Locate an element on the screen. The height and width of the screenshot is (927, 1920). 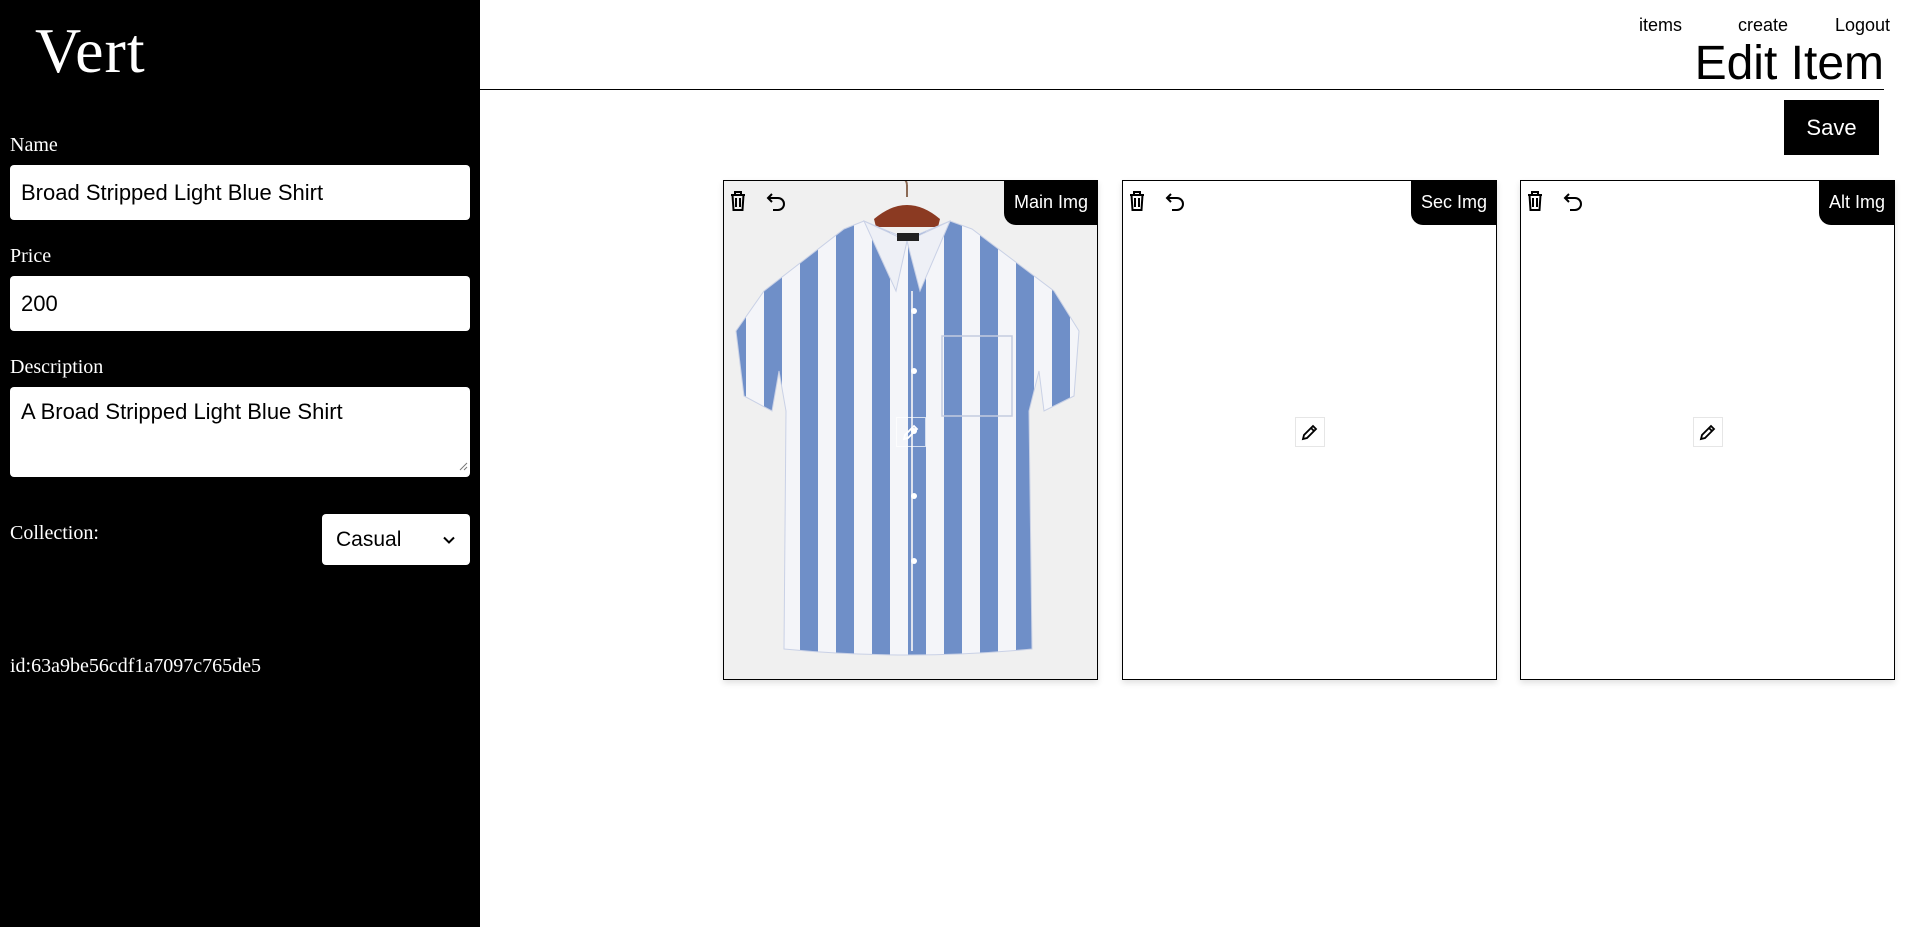
undo-main-image-button is located at coordinates (776, 201).